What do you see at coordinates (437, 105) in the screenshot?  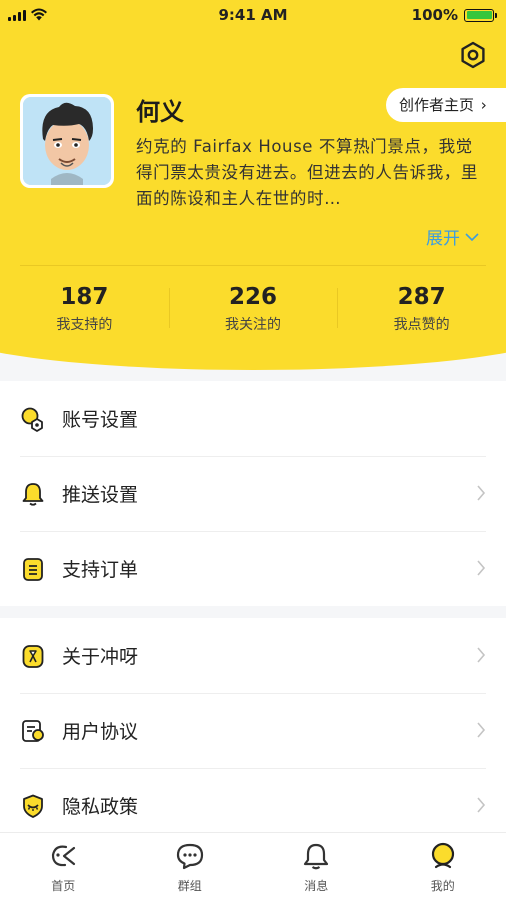 I see `creator-homepage-label: 创作者主页` at bounding box center [437, 105].